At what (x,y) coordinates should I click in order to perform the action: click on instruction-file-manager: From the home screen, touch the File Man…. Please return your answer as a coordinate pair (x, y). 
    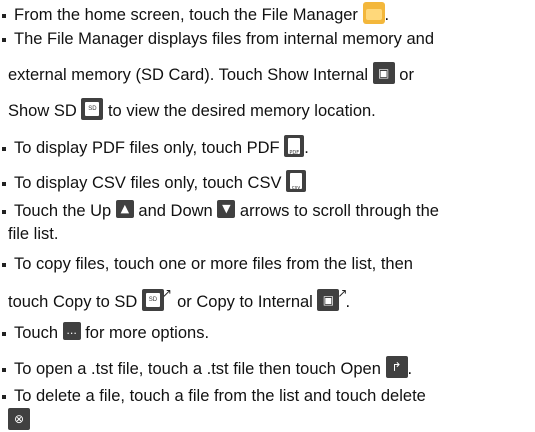
    Looking at the image, I should click on (267, 13).